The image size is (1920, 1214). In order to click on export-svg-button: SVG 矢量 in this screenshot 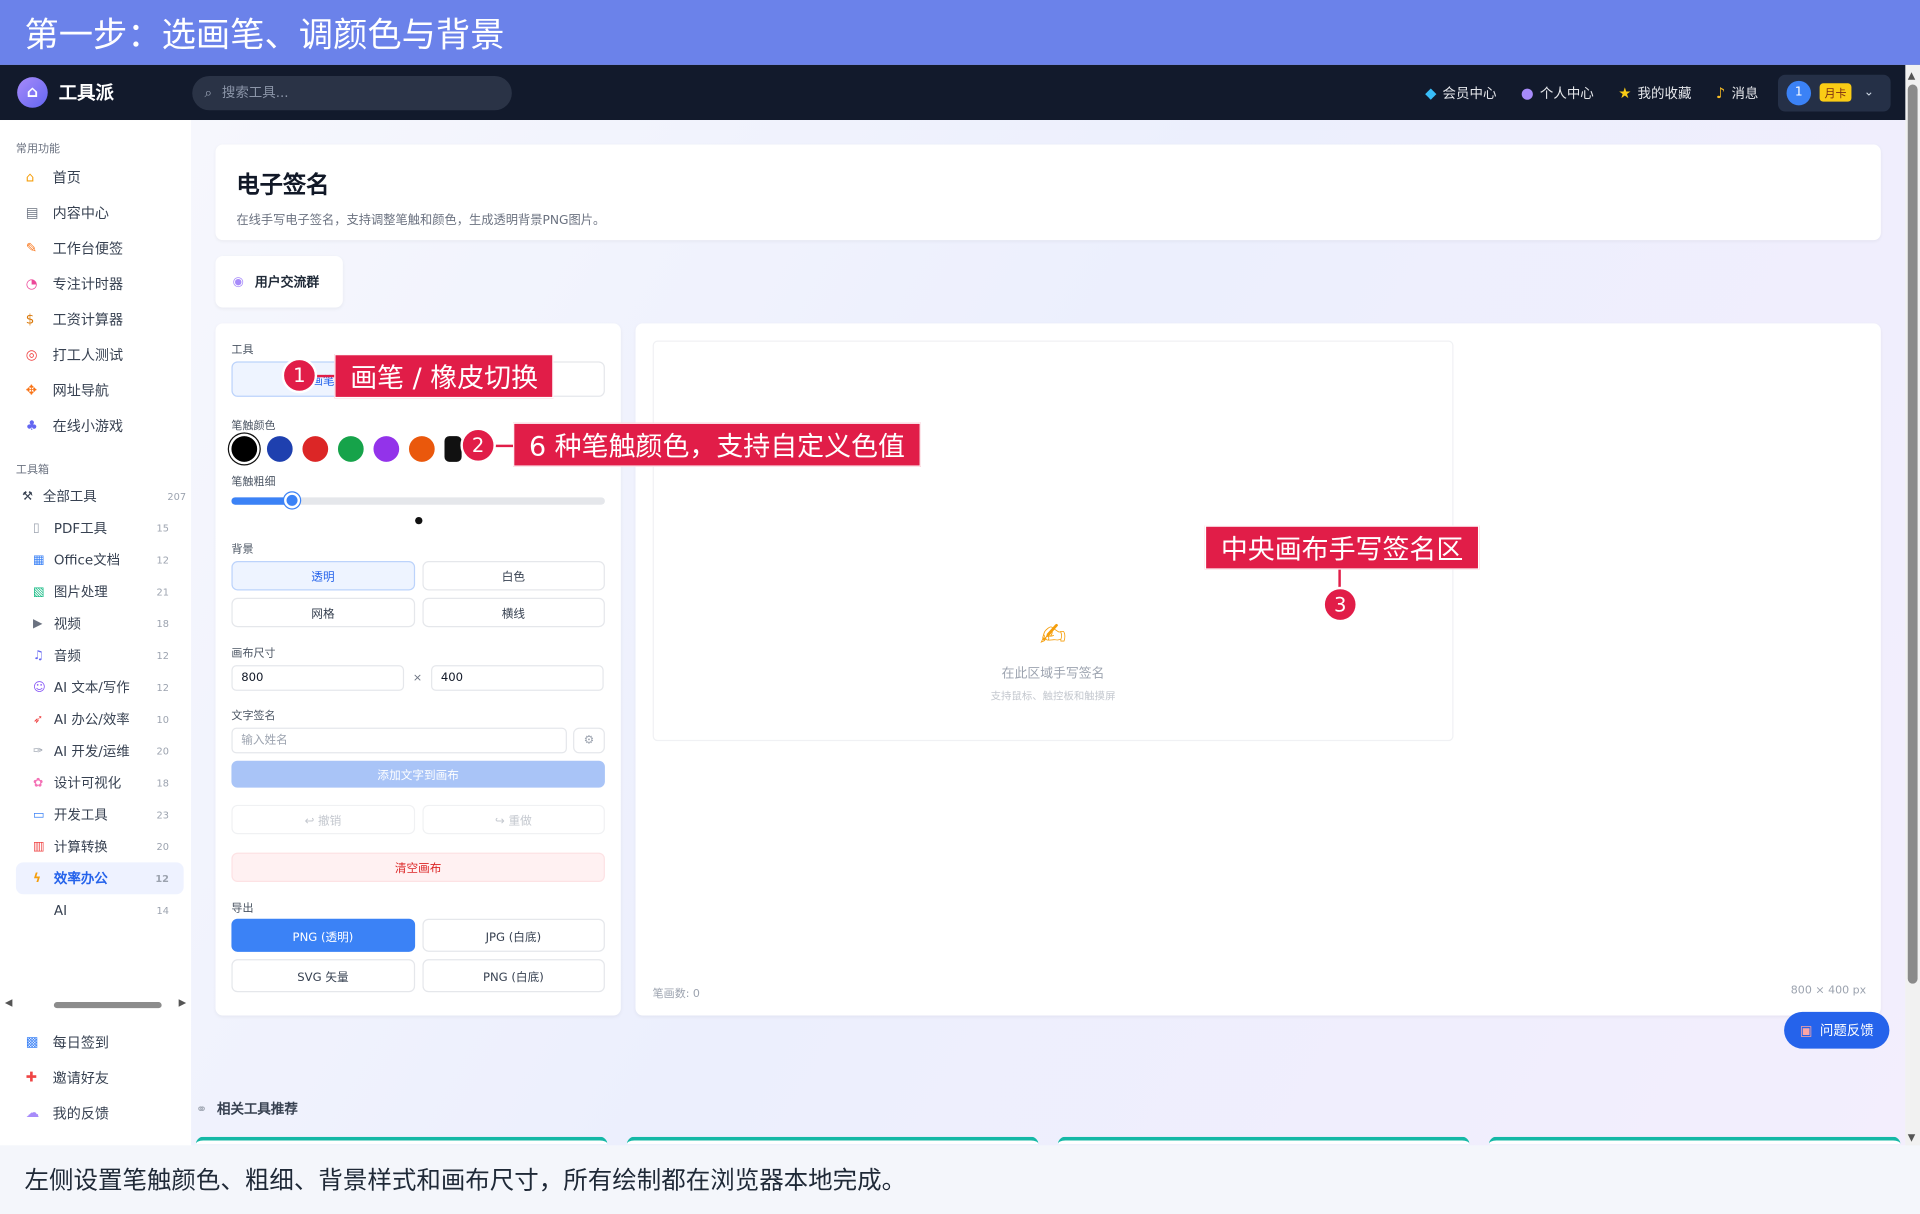, I will do `click(323, 976)`.